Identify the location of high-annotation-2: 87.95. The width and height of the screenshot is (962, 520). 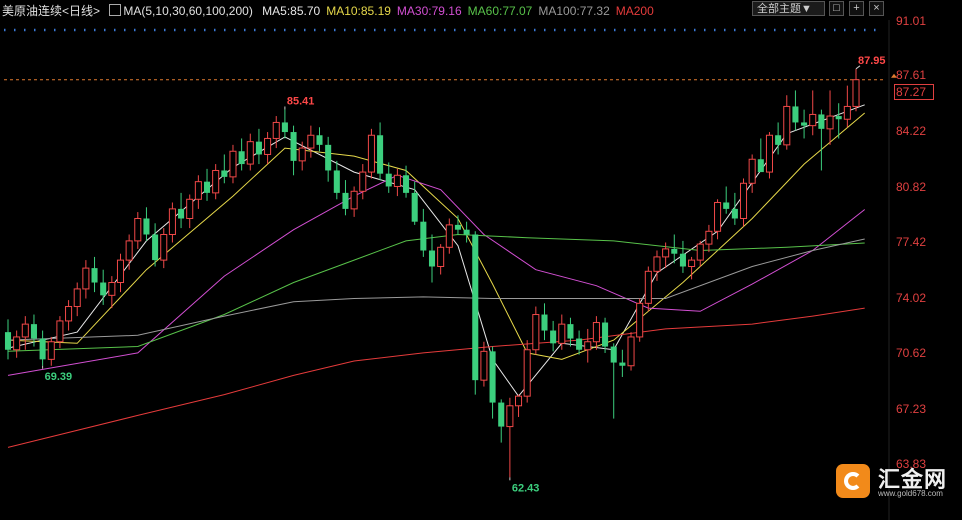
(872, 61).